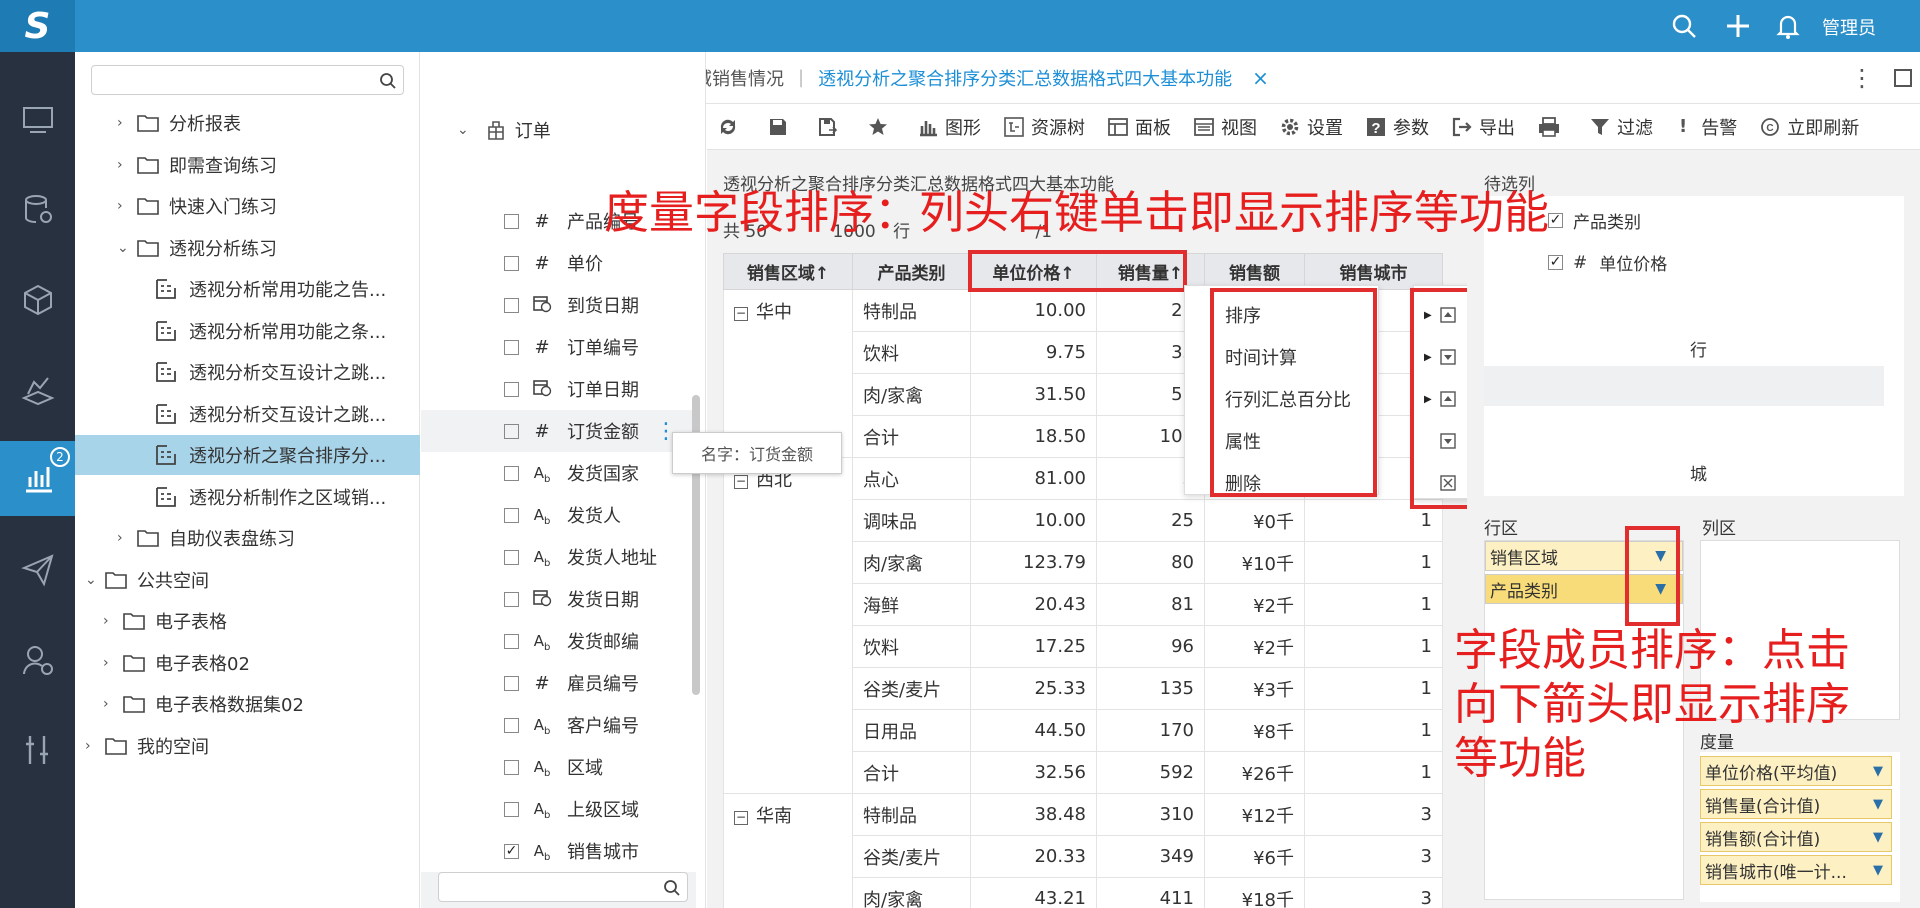 The height and width of the screenshot is (908, 1920). Describe the element at coordinates (1738, 26) in the screenshot. I see `add-icon` at that location.